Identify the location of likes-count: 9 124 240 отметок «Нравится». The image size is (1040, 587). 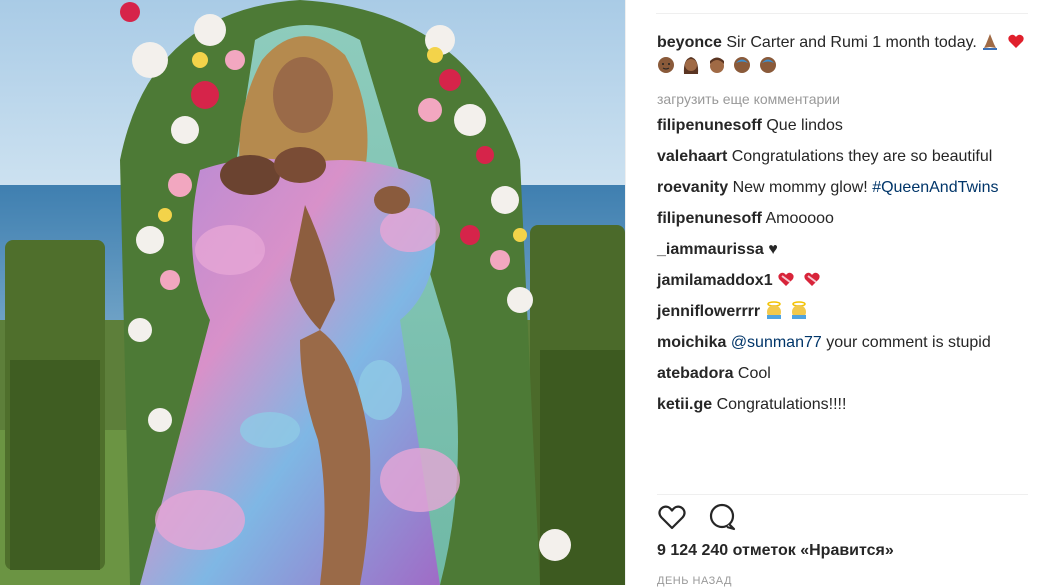
(775, 551).